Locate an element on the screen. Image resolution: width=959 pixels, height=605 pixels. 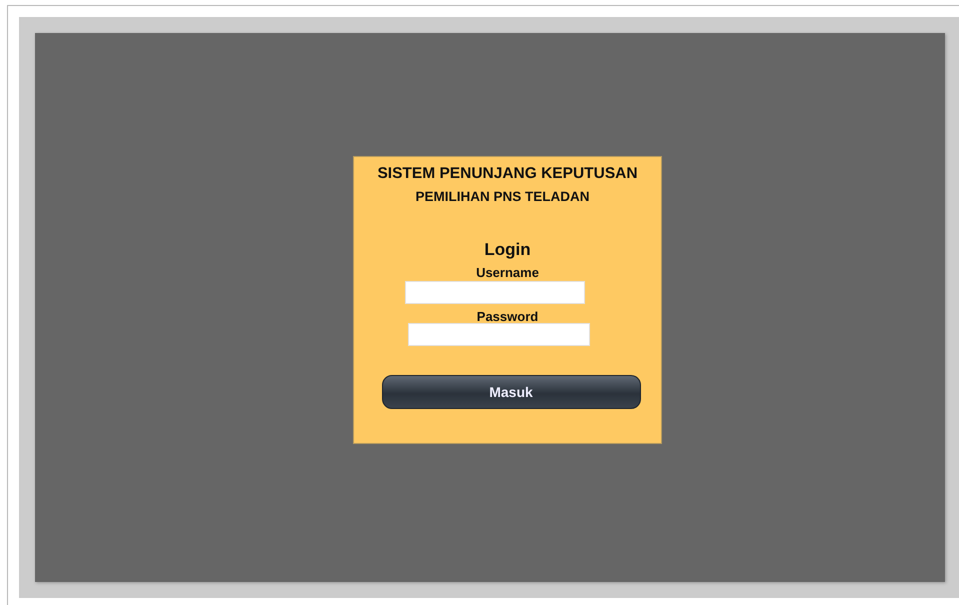
login-heading: Login is located at coordinates (507, 250).